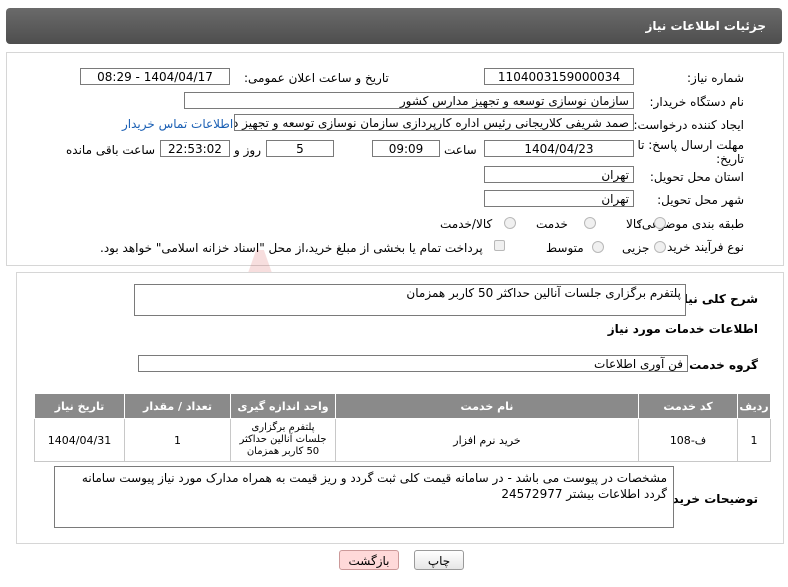 Image resolution: width=788 pixels, height=587 pixels. Describe the element at coordinates (721, 365) in the screenshot. I see `service-group-label: گروه خدمت:` at that location.